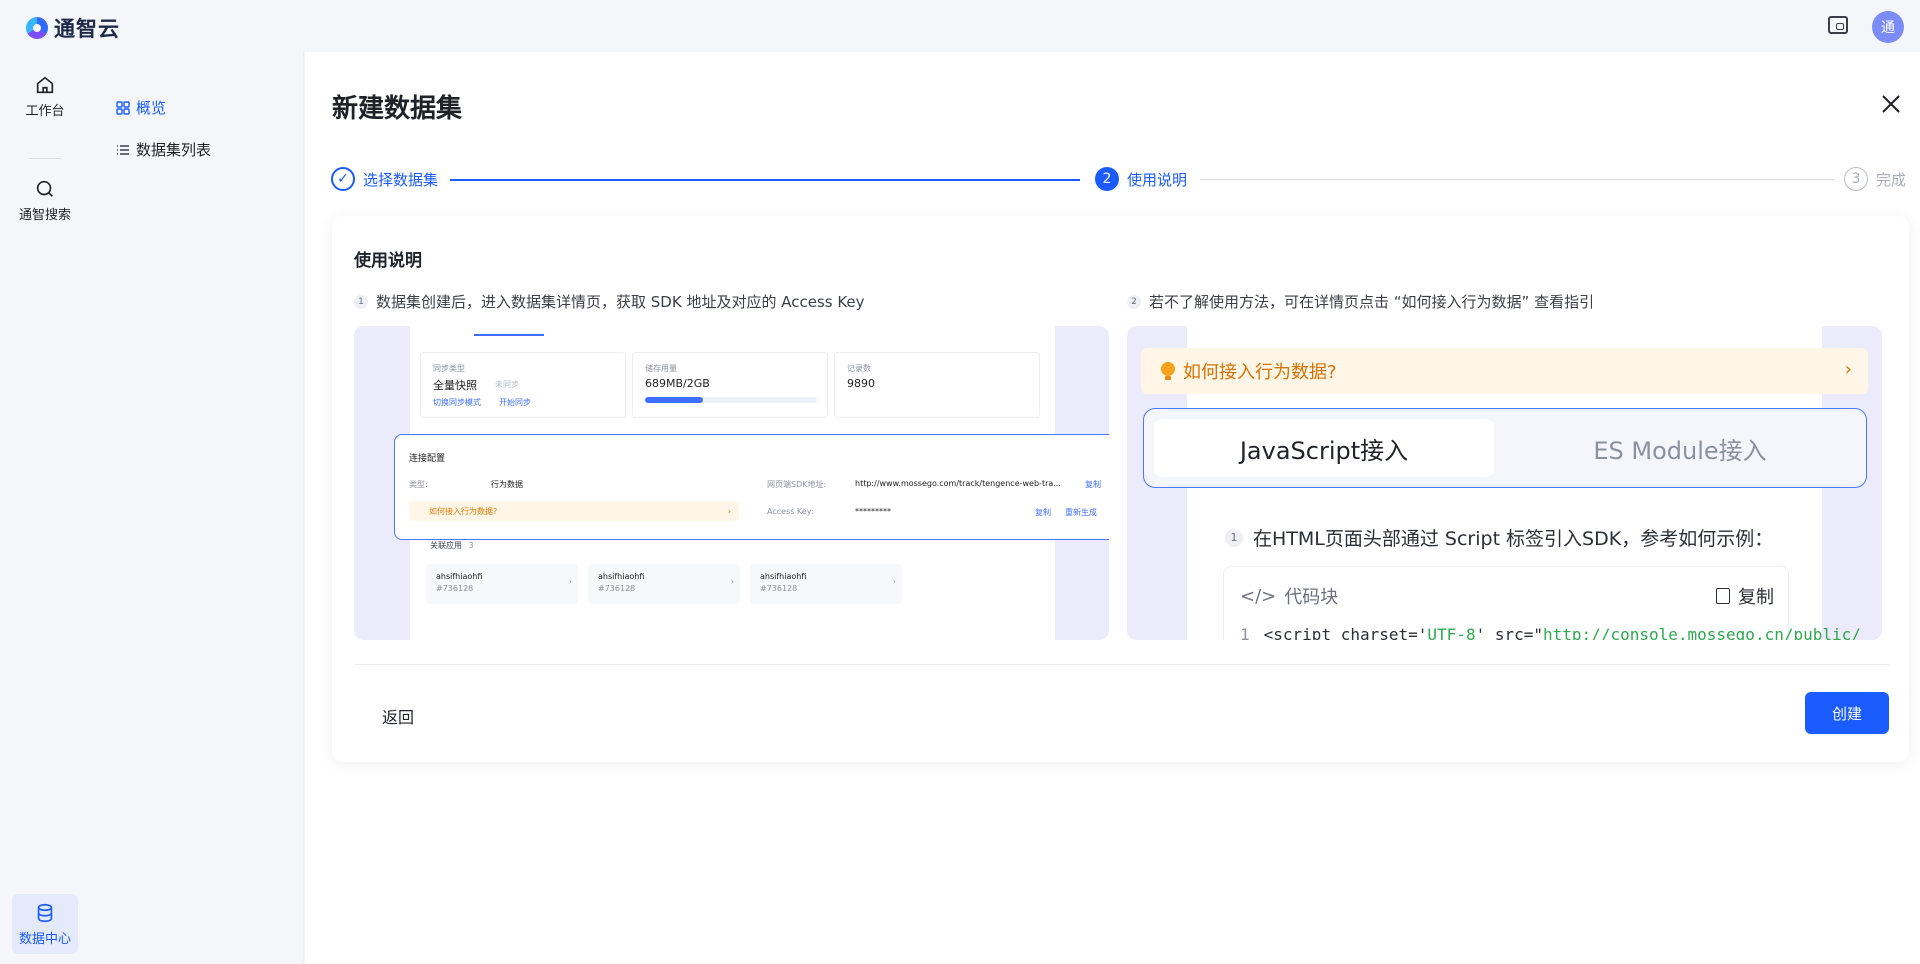 This screenshot has width=1920, height=964. What do you see at coordinates (1847, 713) in the screenshot?
I see `create-button: 创建` at bounding box center [1847, 713].